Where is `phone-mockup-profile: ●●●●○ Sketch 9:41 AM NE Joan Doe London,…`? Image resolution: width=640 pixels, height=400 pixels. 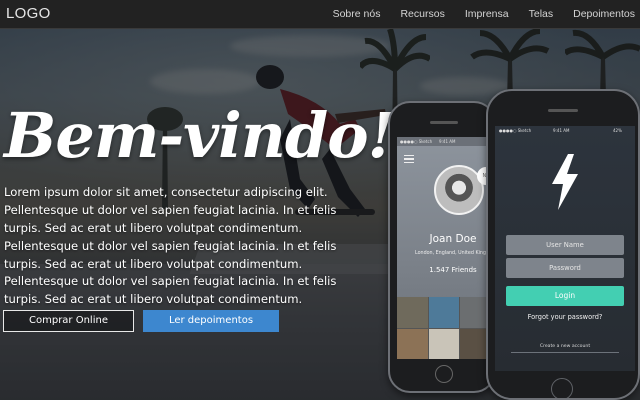 phone-mockup-profile: ●●●●○ Sketch 9:41 AM NE Joan Doe London,… is located at coordinates (442, 247).